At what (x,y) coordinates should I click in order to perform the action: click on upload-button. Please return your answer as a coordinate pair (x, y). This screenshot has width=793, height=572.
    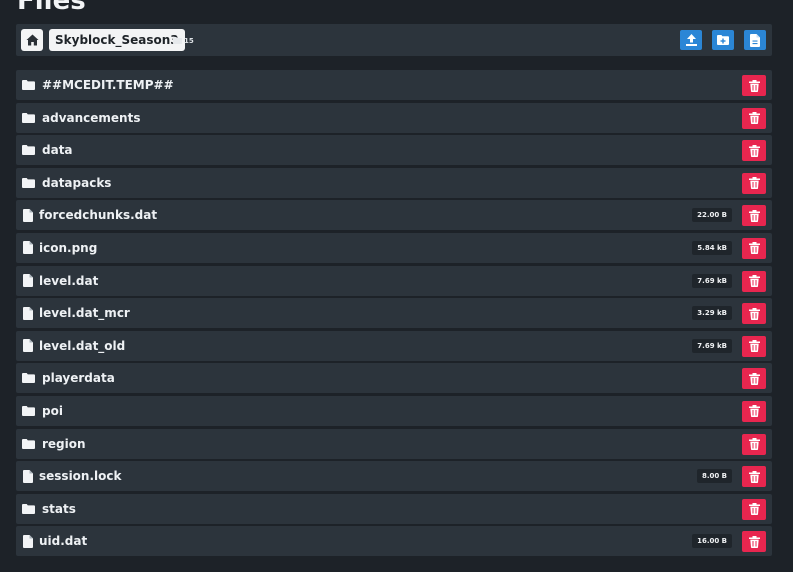
    Looking at the image, I should click on (691, 40).